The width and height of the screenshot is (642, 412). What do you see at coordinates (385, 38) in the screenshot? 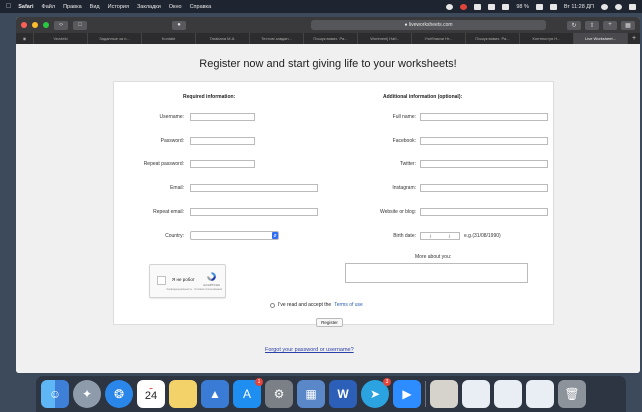
I see `tab: Wortmeeij Hat!..` at bounding box center [385, 38].